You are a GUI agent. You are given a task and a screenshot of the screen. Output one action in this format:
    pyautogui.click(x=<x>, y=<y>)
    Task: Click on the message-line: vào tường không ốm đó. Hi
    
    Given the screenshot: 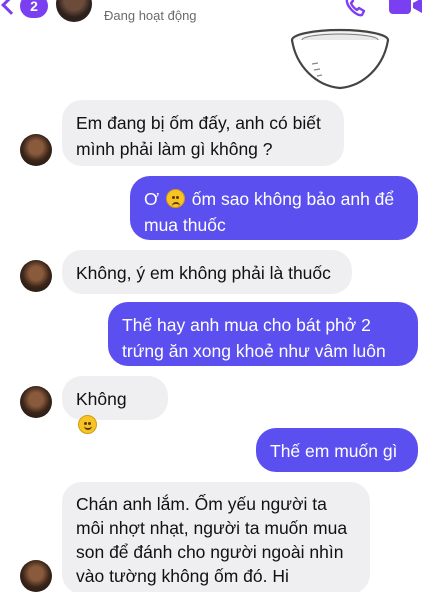 What is the action you would take?
    pyautogui.click(x=182, y=576)
    